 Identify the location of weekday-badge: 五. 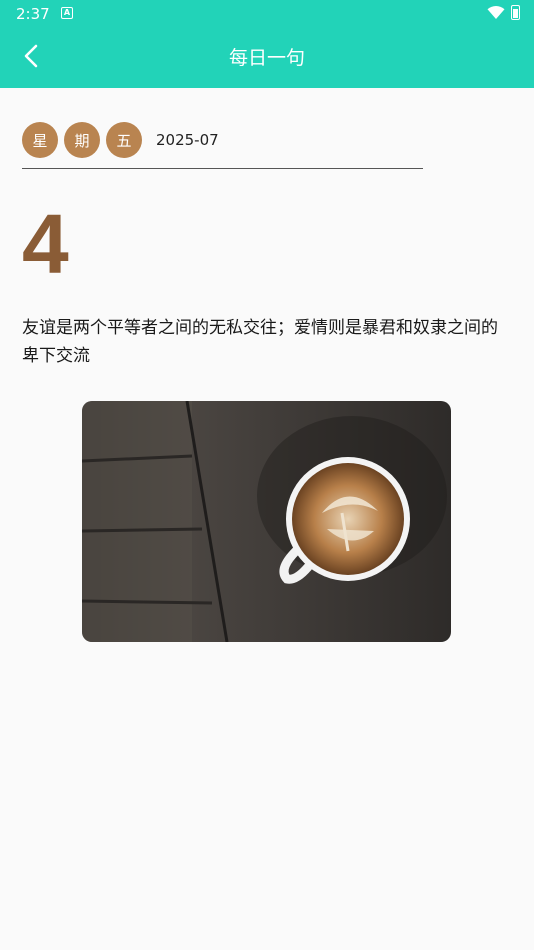
(124, 140).